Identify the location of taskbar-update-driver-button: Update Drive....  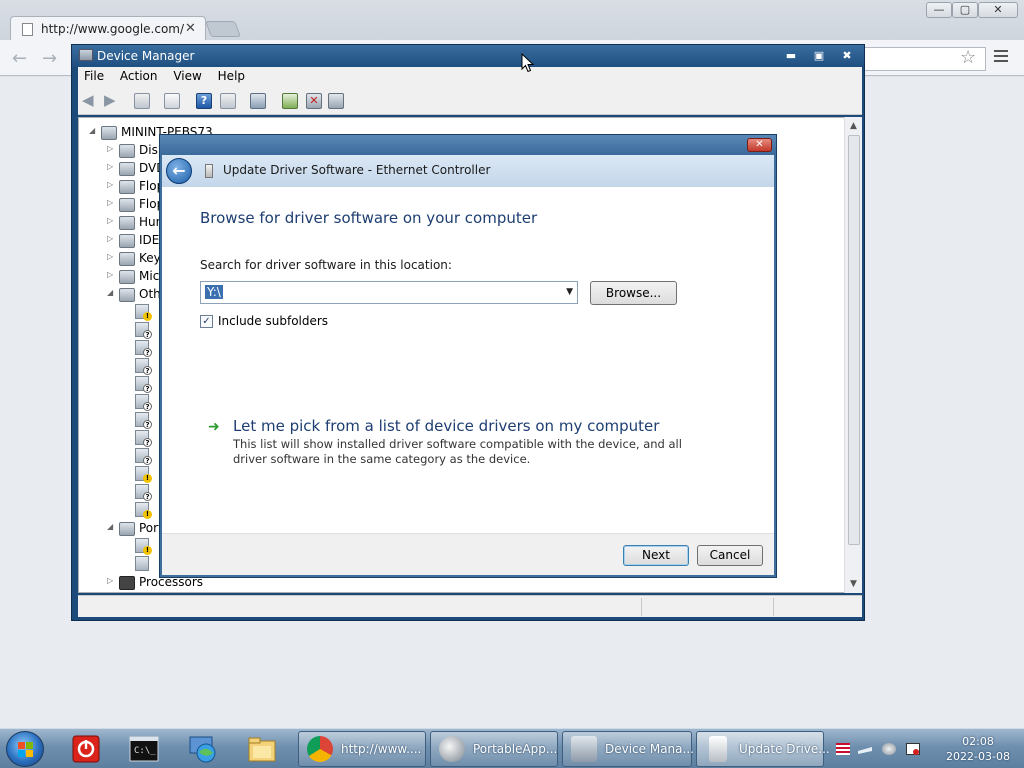
(763, 749).